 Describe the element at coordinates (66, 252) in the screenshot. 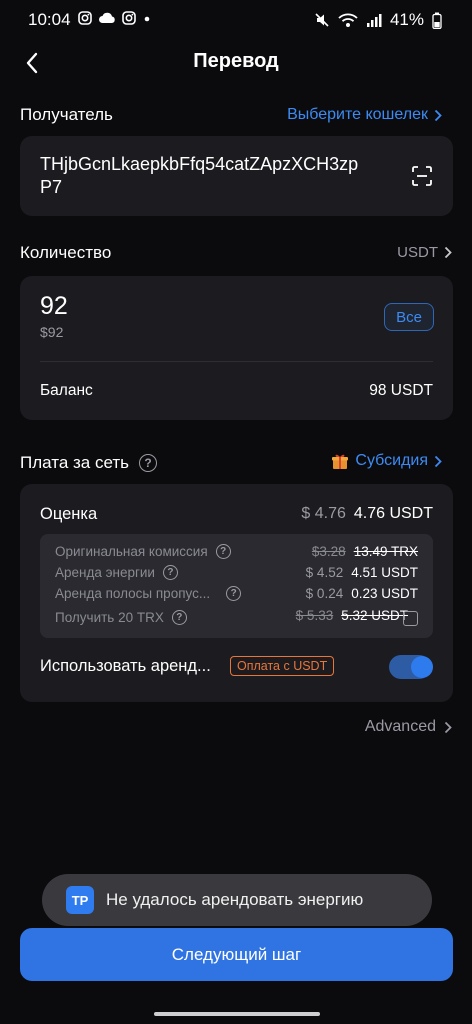

I see `amount-label: Количество` at that location.